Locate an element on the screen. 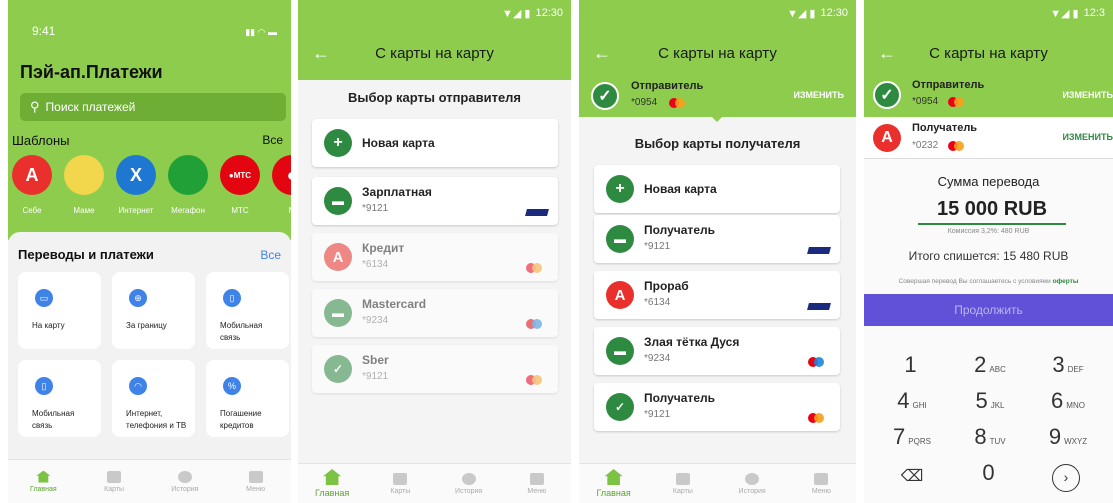 The width and height of the screenshot is (1113, 503). amount-input: 15 000 RUB is located at coordinates (992, 211).